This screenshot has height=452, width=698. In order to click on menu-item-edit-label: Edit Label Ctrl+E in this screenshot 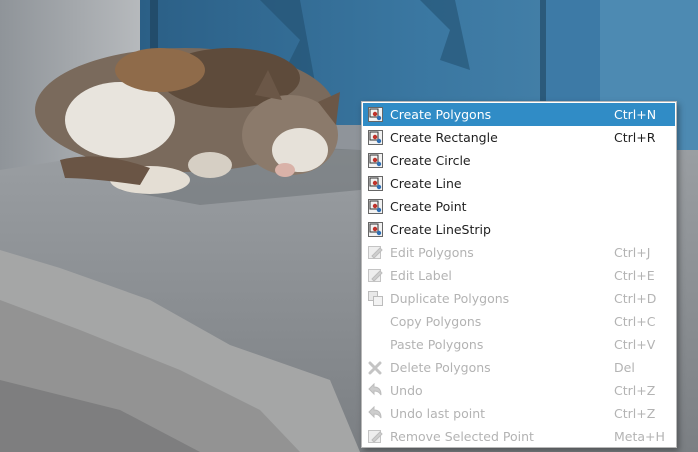, I will do `click(519, 275)`.